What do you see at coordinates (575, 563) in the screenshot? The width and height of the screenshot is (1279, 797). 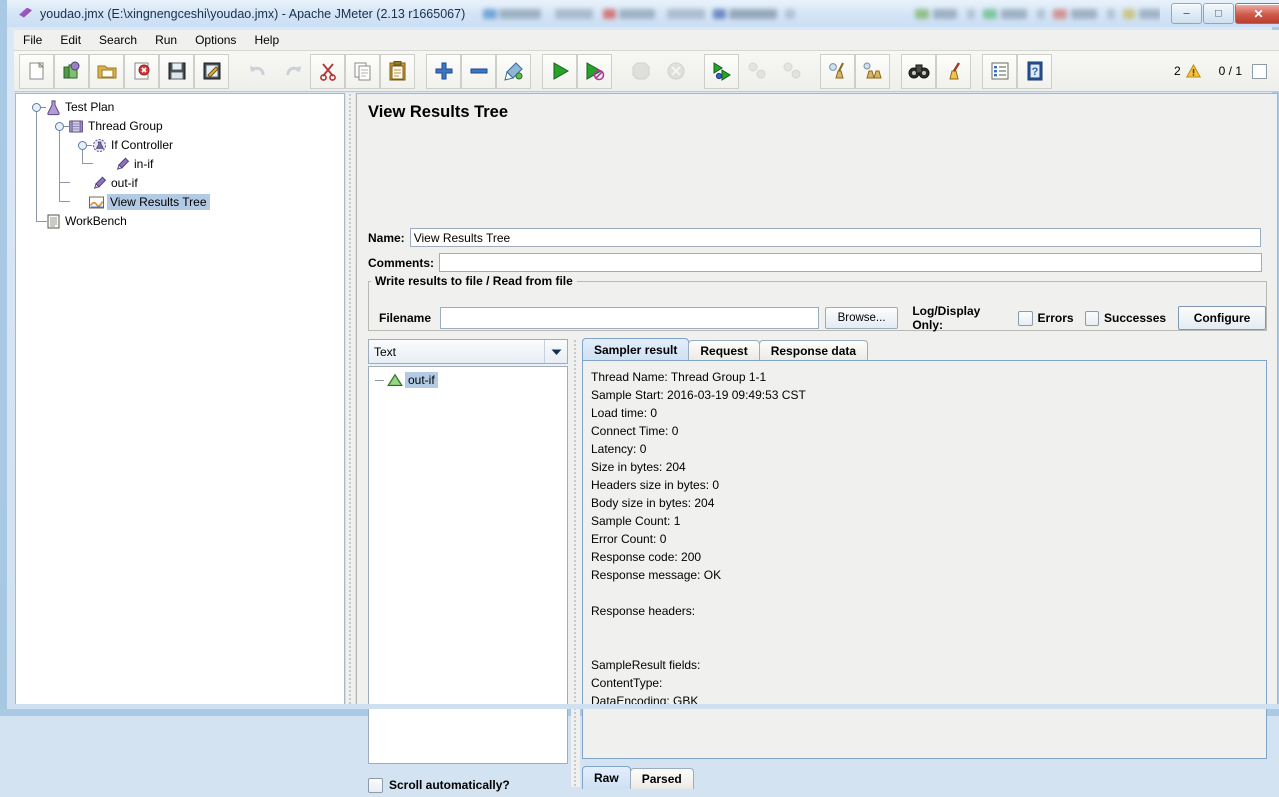 I see `results-splitter` at bounding box center [575, 563].